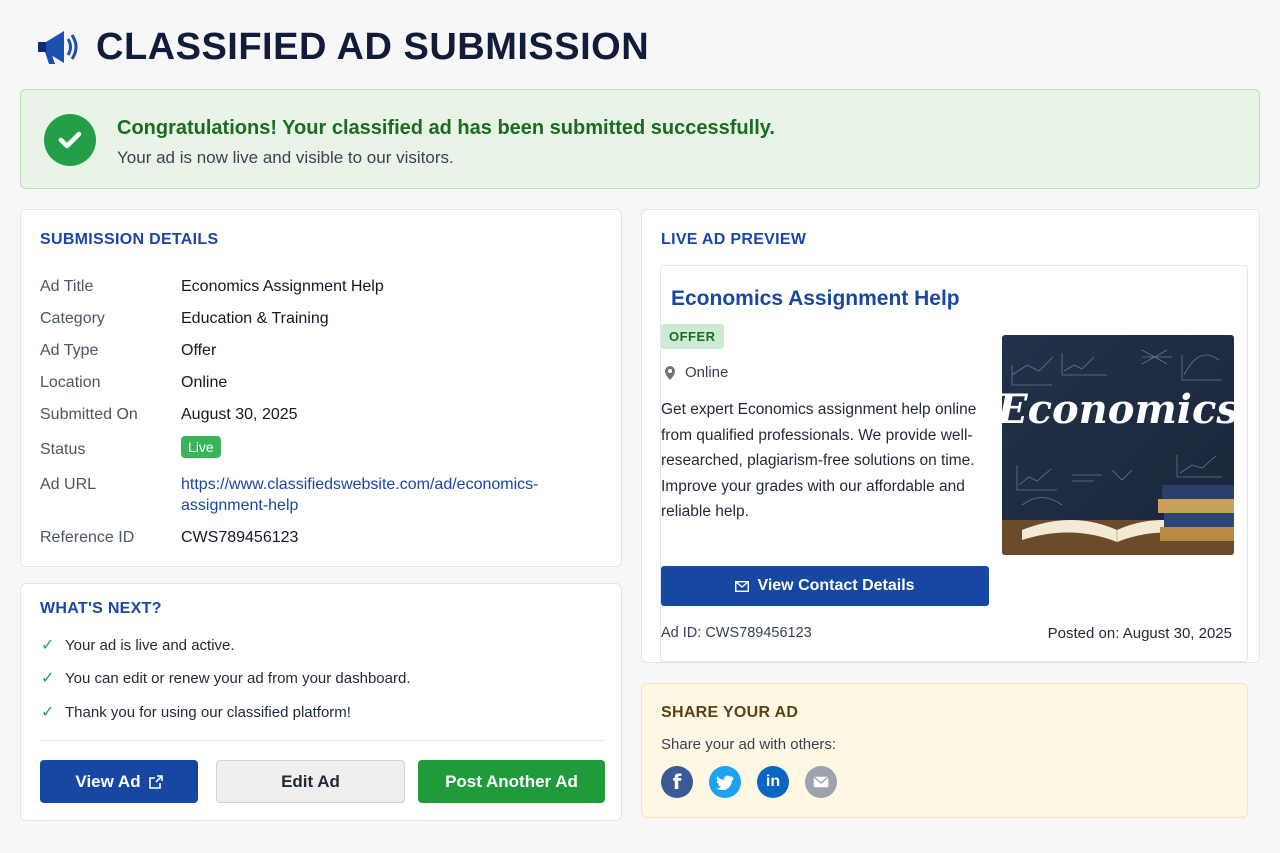 The image size is (1280, 853). I want to click on success-check-icon, so click(70, 140).